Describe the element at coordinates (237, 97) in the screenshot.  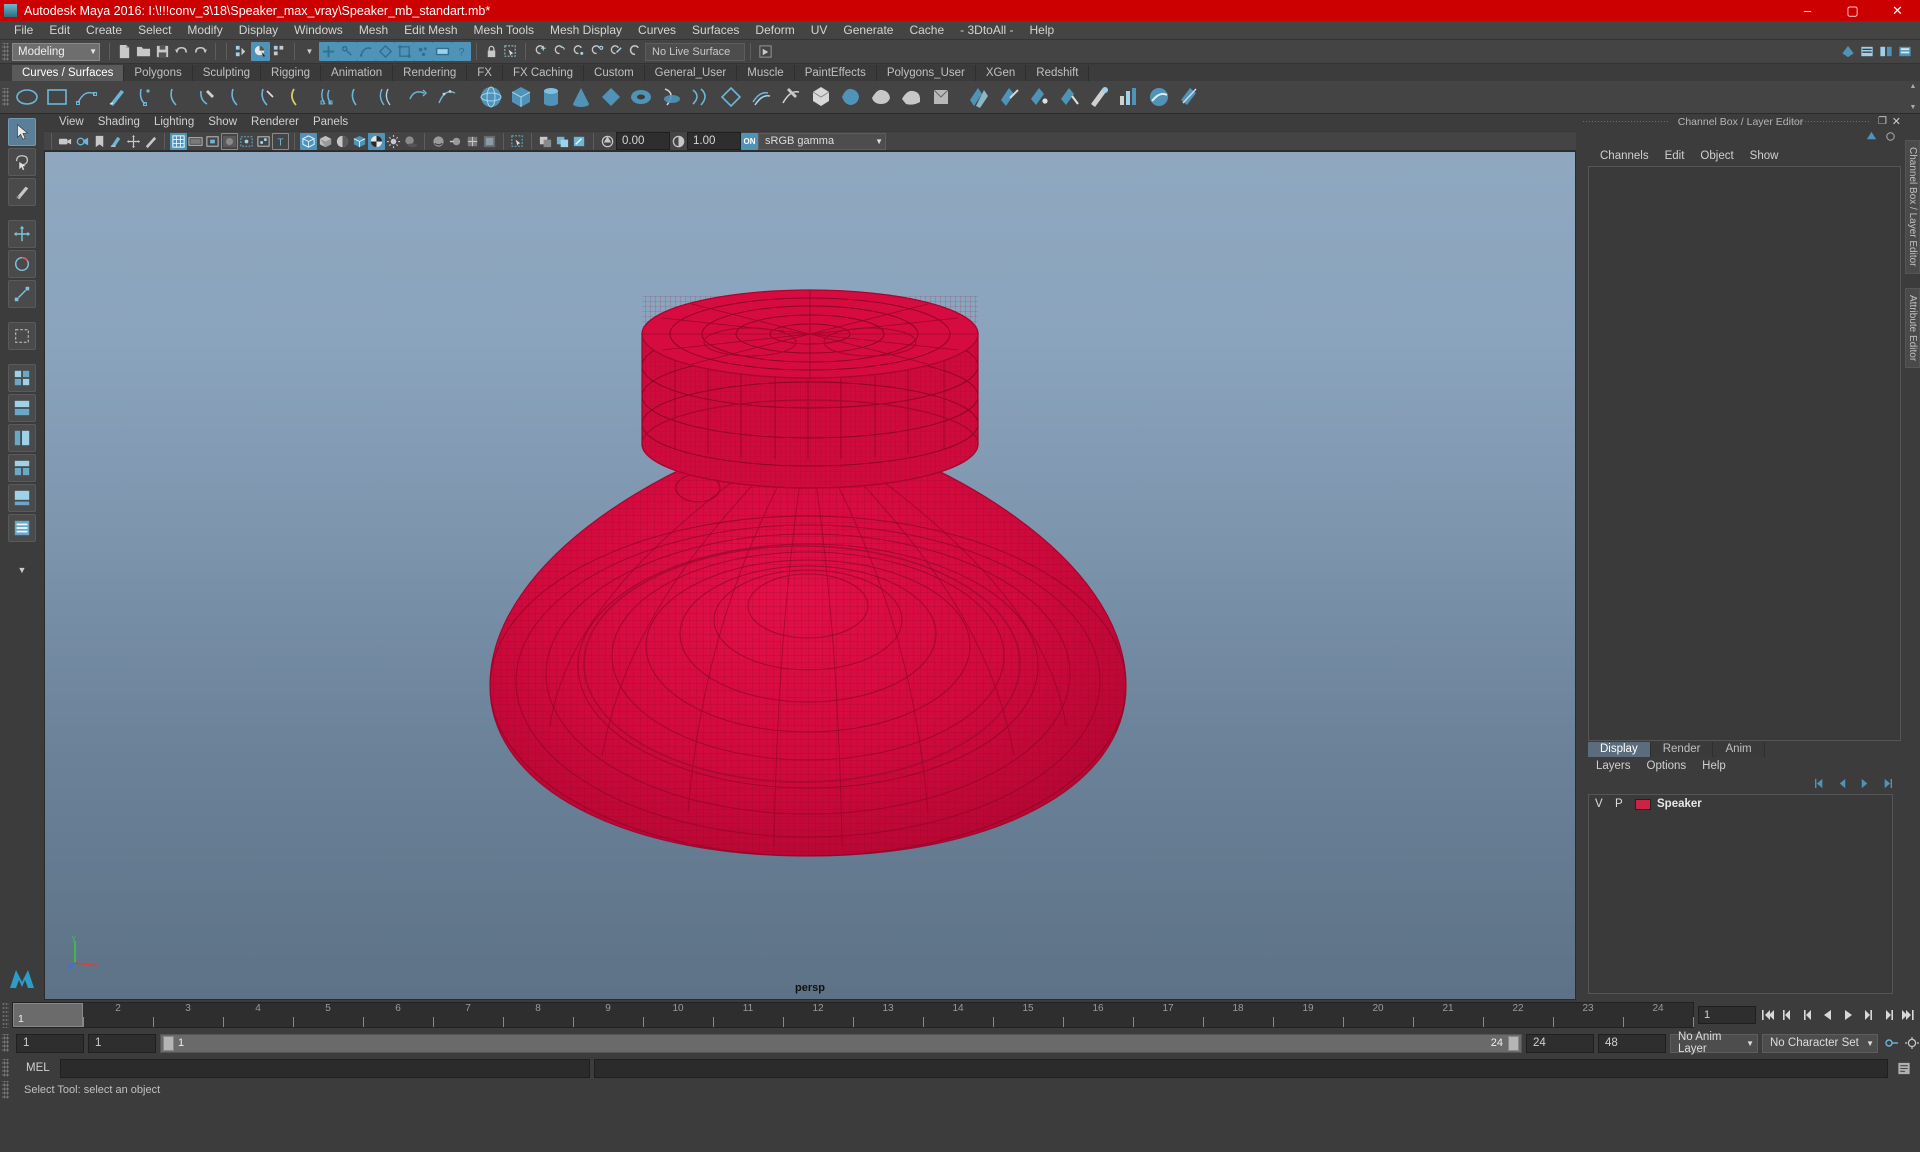
I see `attach-curves-tool` at that location.